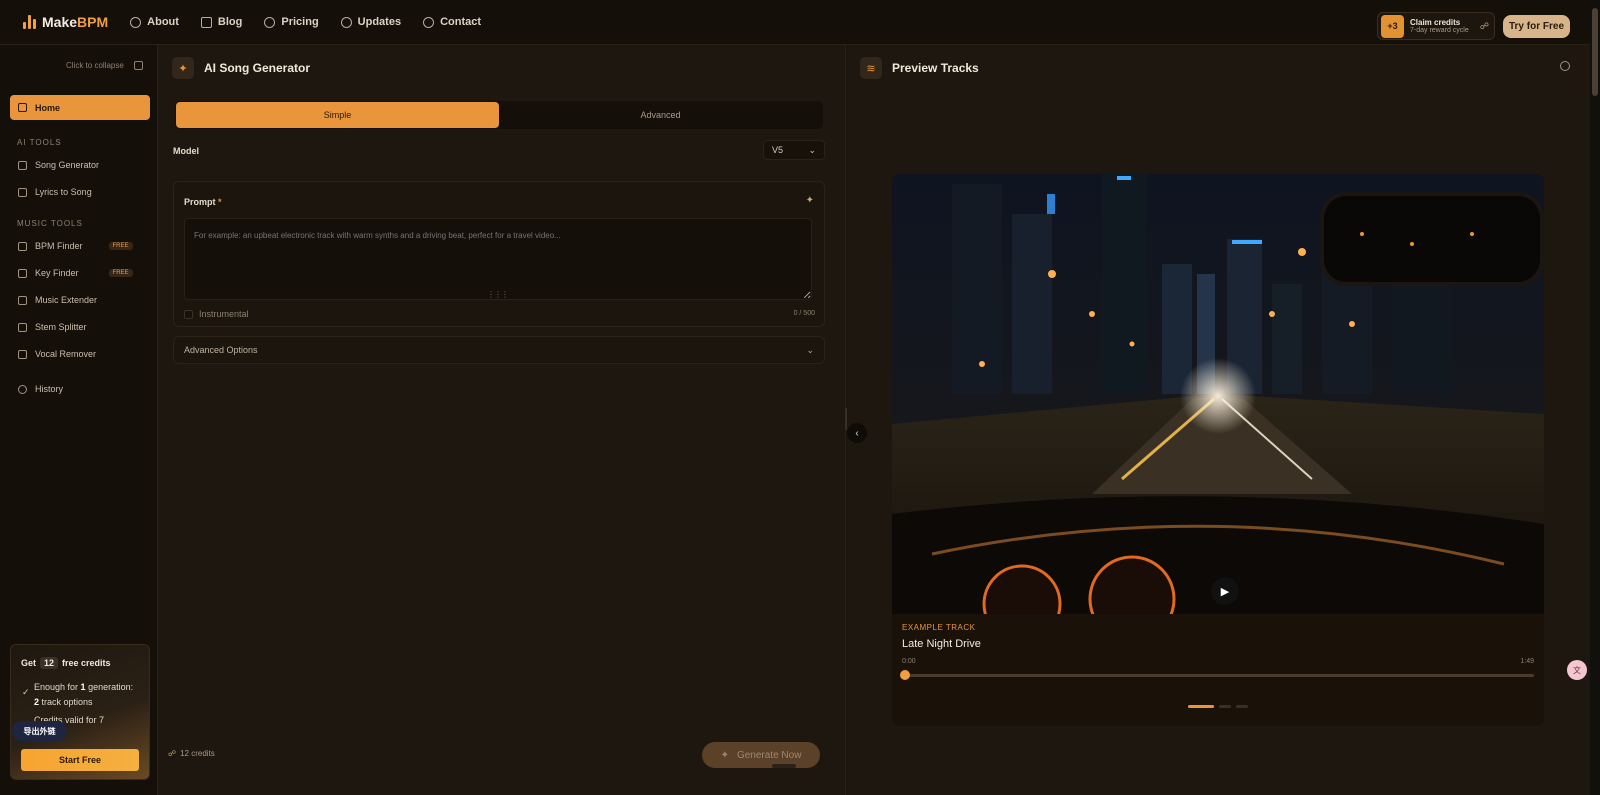 This screenshot has height=795, width=1600. Describe the element at coordinates (429, 22) in the screenshot. I see `help-icon` at that location.